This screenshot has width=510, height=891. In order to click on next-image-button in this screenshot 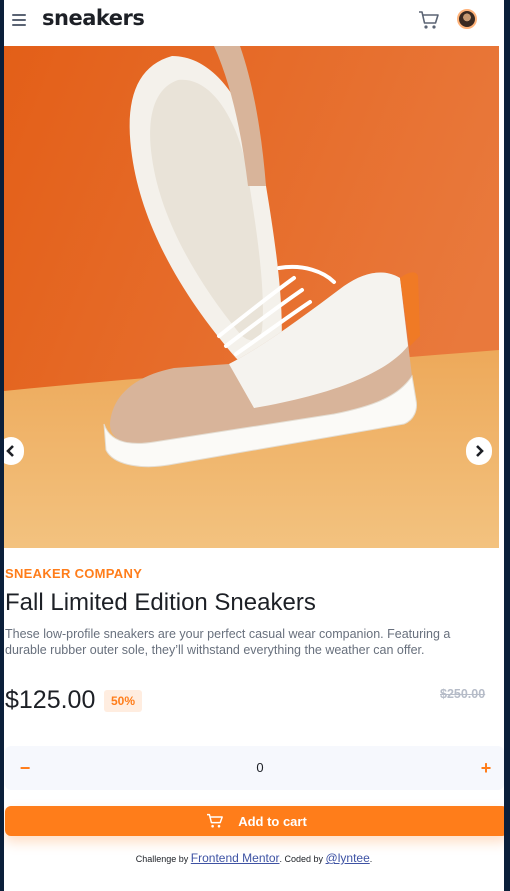, I will do `click(479, 451)`.